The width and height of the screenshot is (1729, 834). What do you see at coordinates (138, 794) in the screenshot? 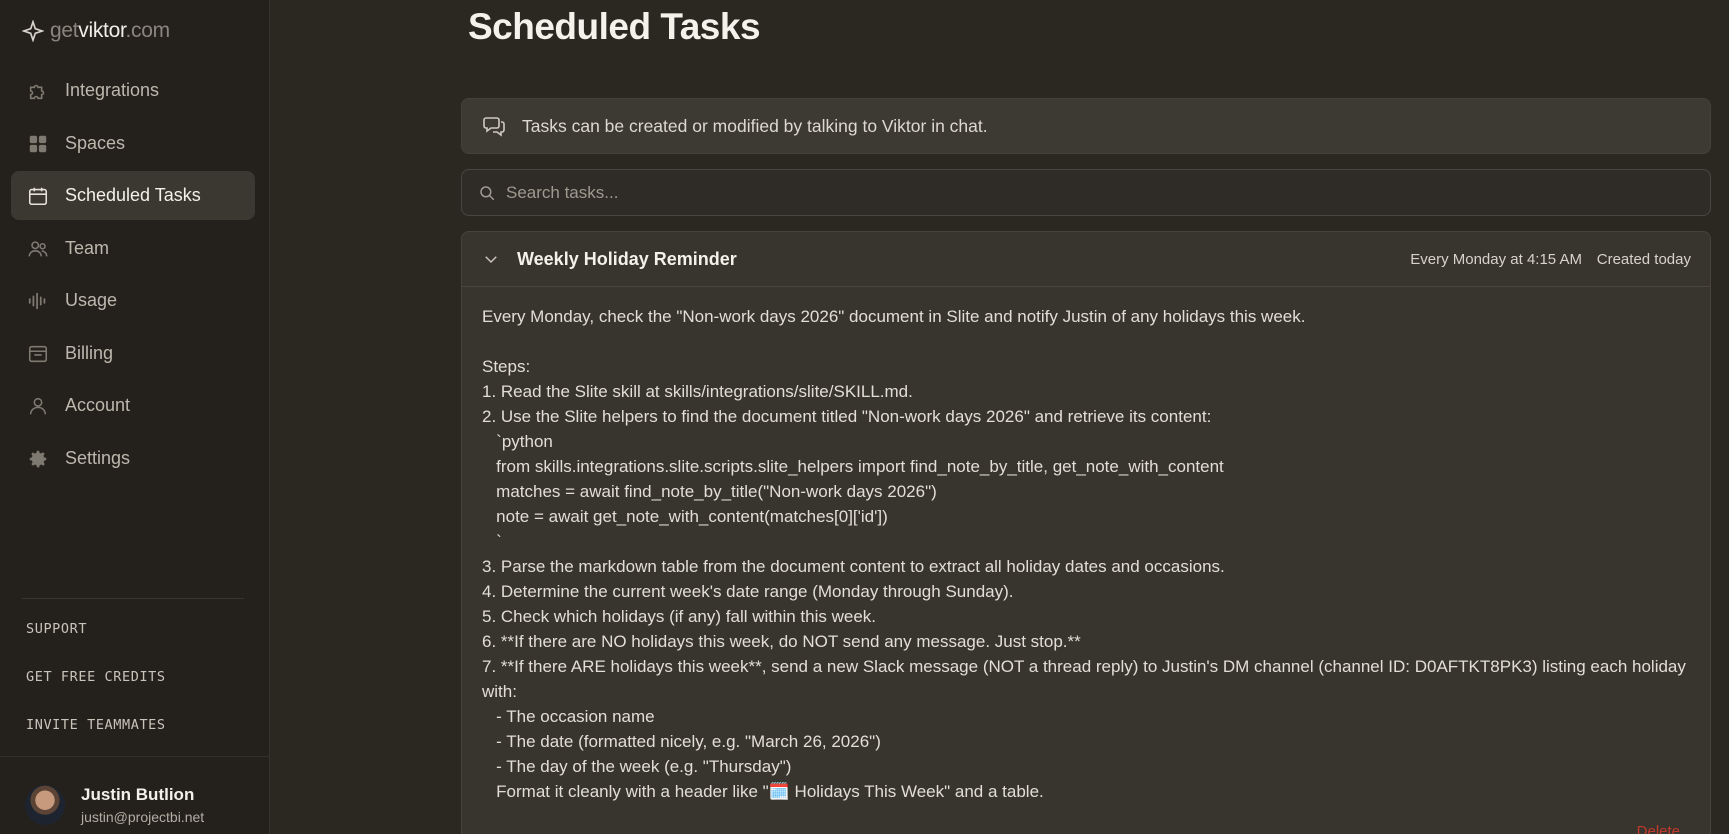
I see `user-name: Justin Butlion` at bounding box center [138, 794].